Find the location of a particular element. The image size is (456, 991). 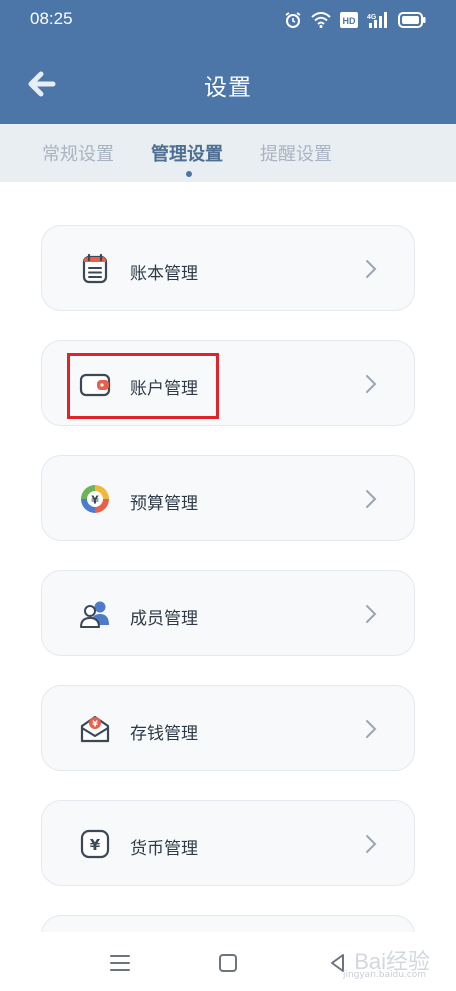

svg-text: HD is located at coordinates (349, 21).